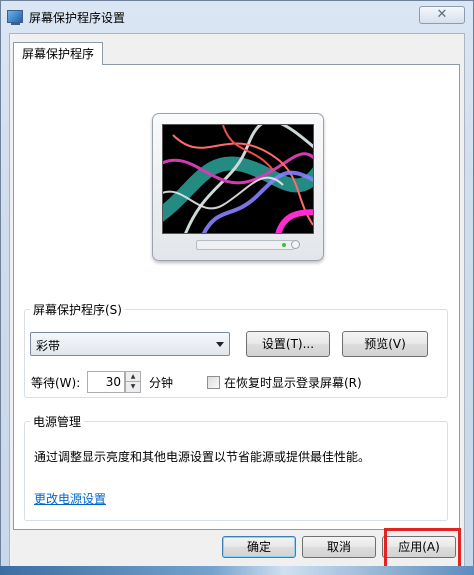 This screenshot has width=474, height=575. Describe the element at coordinates (293, 382) in the screenshot. I see `resume-login-label: 在恢复时显示登录屏幕(R)` at that location.